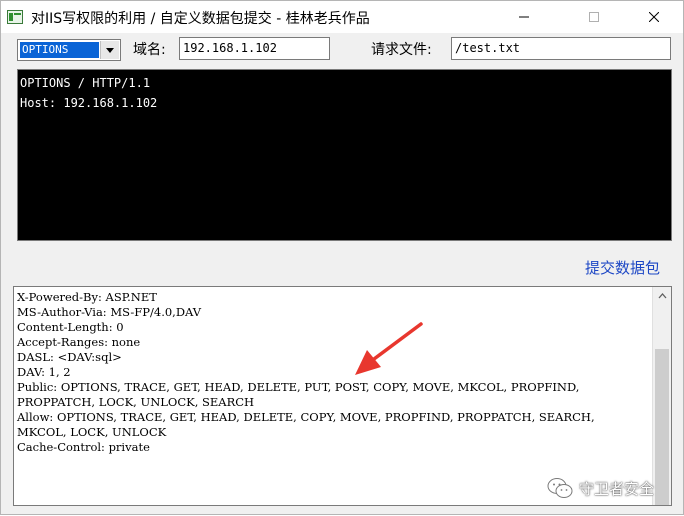 The width and height of the screenshot is (684, 516). I want to click on maximize-icon, so click(594, 17).